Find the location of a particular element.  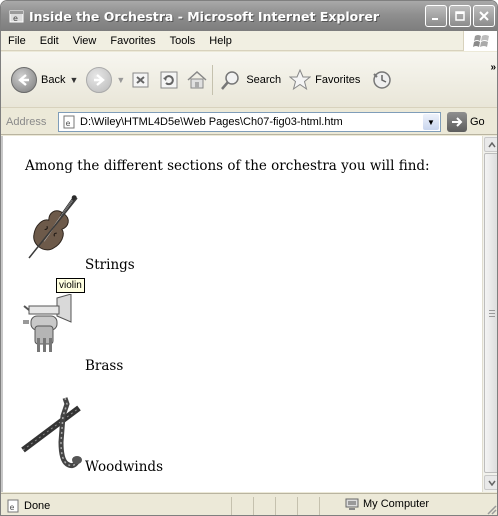

address-dropdown-icon: ▼ is located at coordinates (431, 122).